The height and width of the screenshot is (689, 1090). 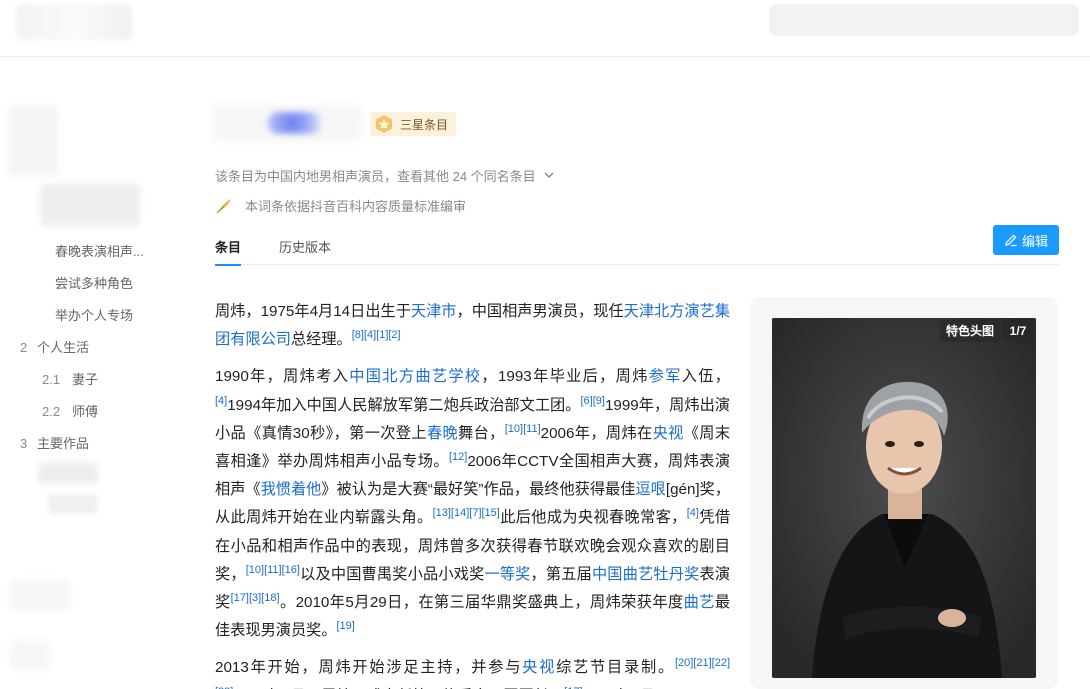 What do you see at coordinates (356, 206) in the screenshot?
I see `quality-text: 本词条依据抖音百科内容质量标准编审` at bounding box center [356, 206].